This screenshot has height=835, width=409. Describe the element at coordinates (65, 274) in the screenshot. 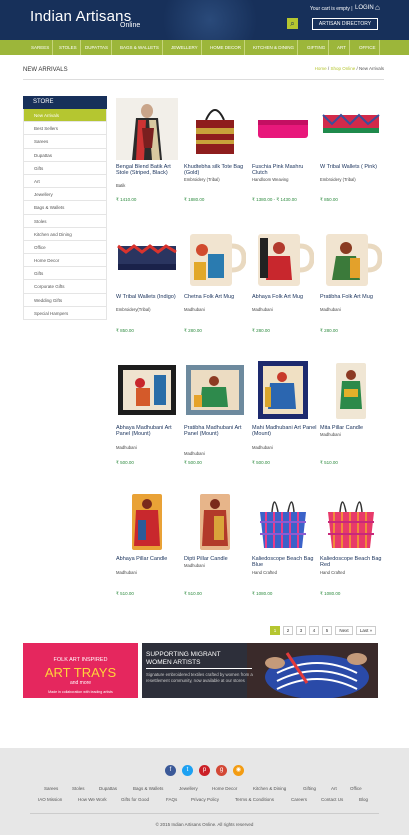

I see `sidebar-item-gifts-2: Gifts` at that location.